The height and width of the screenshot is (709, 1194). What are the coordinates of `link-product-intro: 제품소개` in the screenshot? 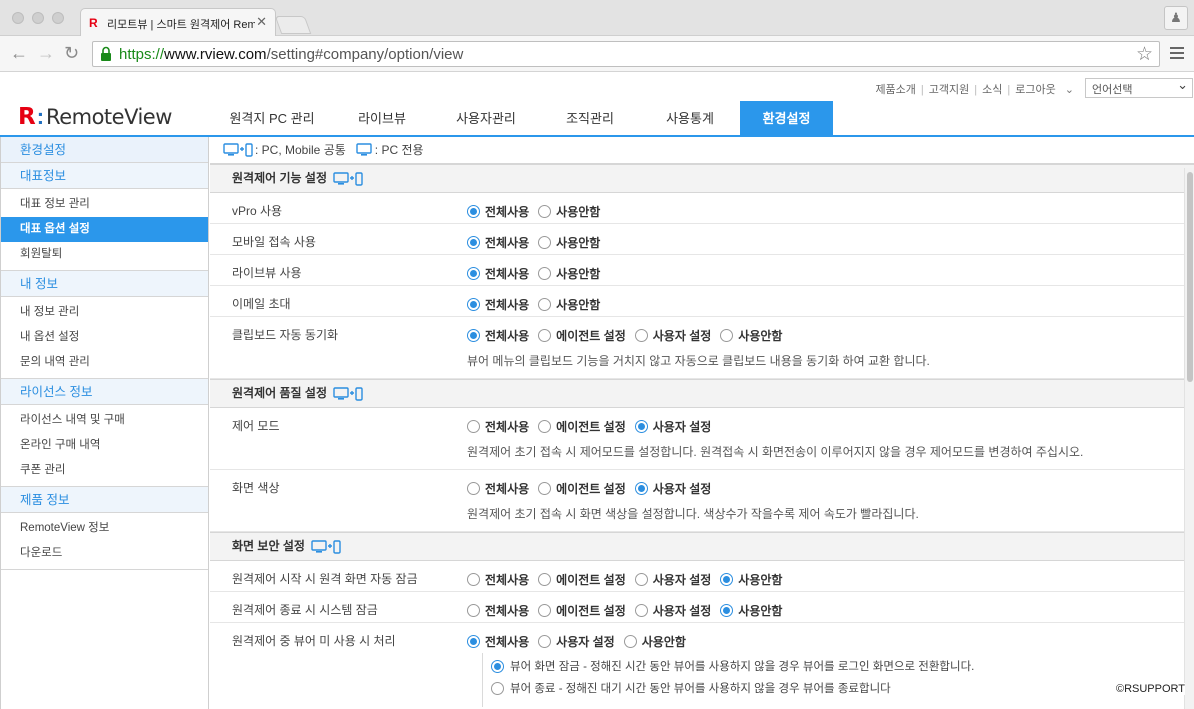 It's located at (895, 90).